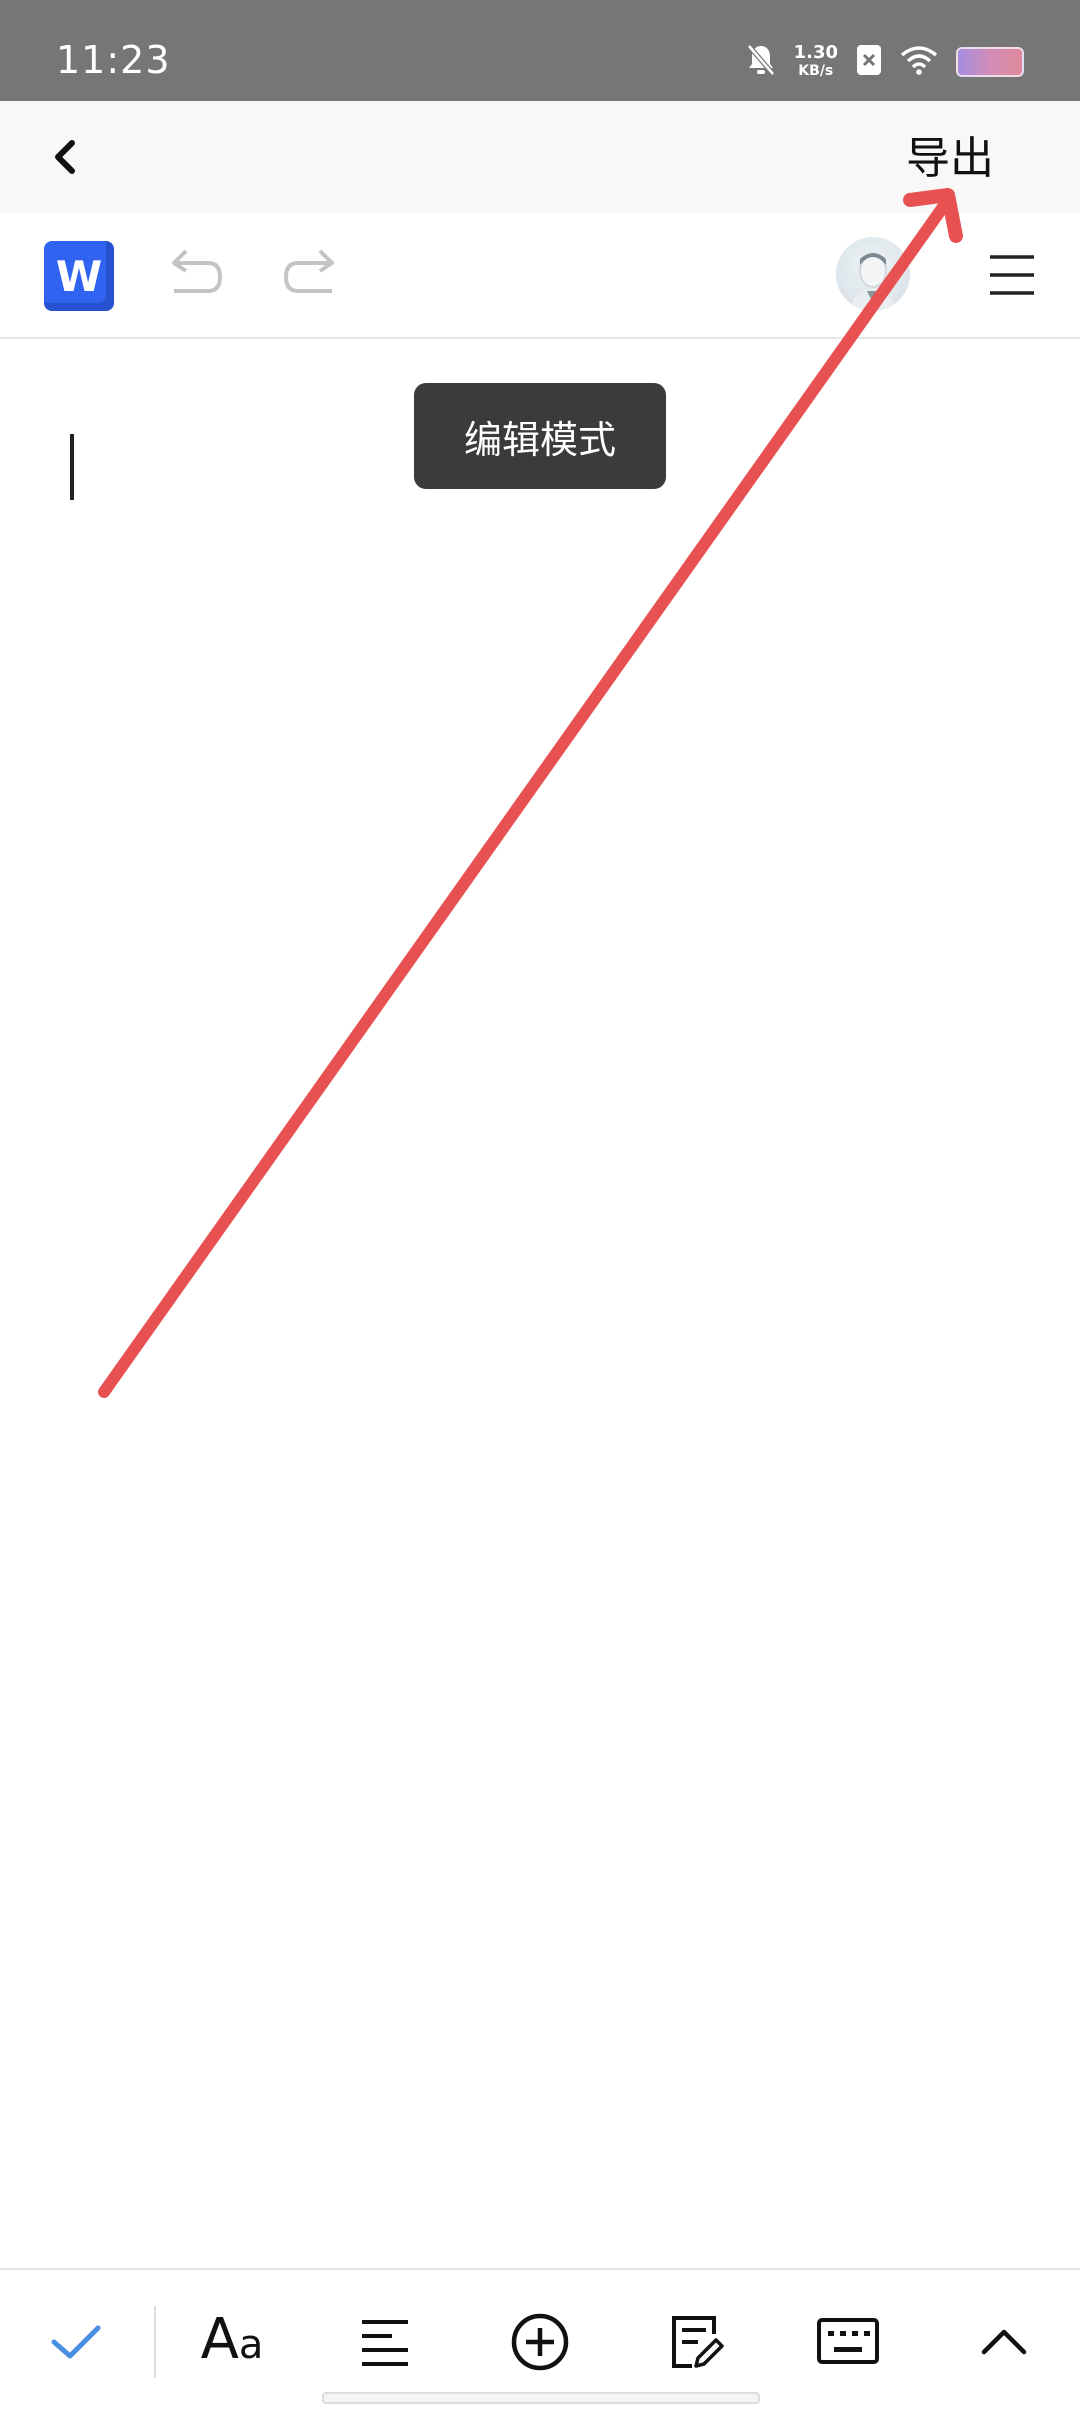 This screenshot has width=1080, height=2410. Describe the element at coordinates (540, 50) in the screenshot. I see `status-bar: 11:23 1.30 KB/s` at that location.